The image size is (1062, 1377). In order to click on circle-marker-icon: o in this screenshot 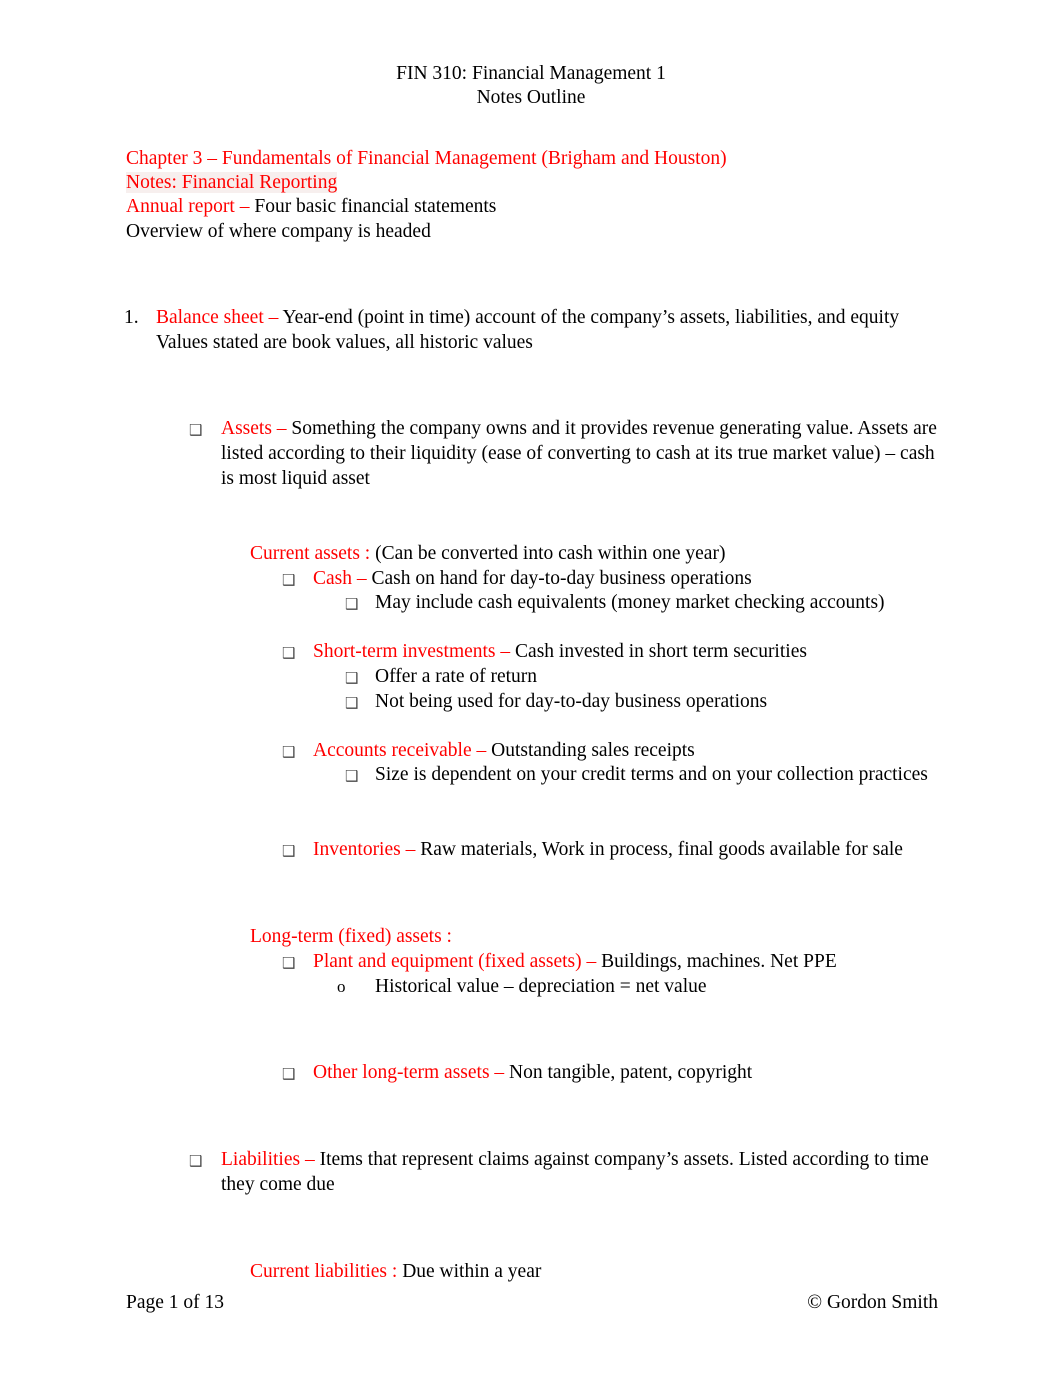, I will do `click(341, 986)`.